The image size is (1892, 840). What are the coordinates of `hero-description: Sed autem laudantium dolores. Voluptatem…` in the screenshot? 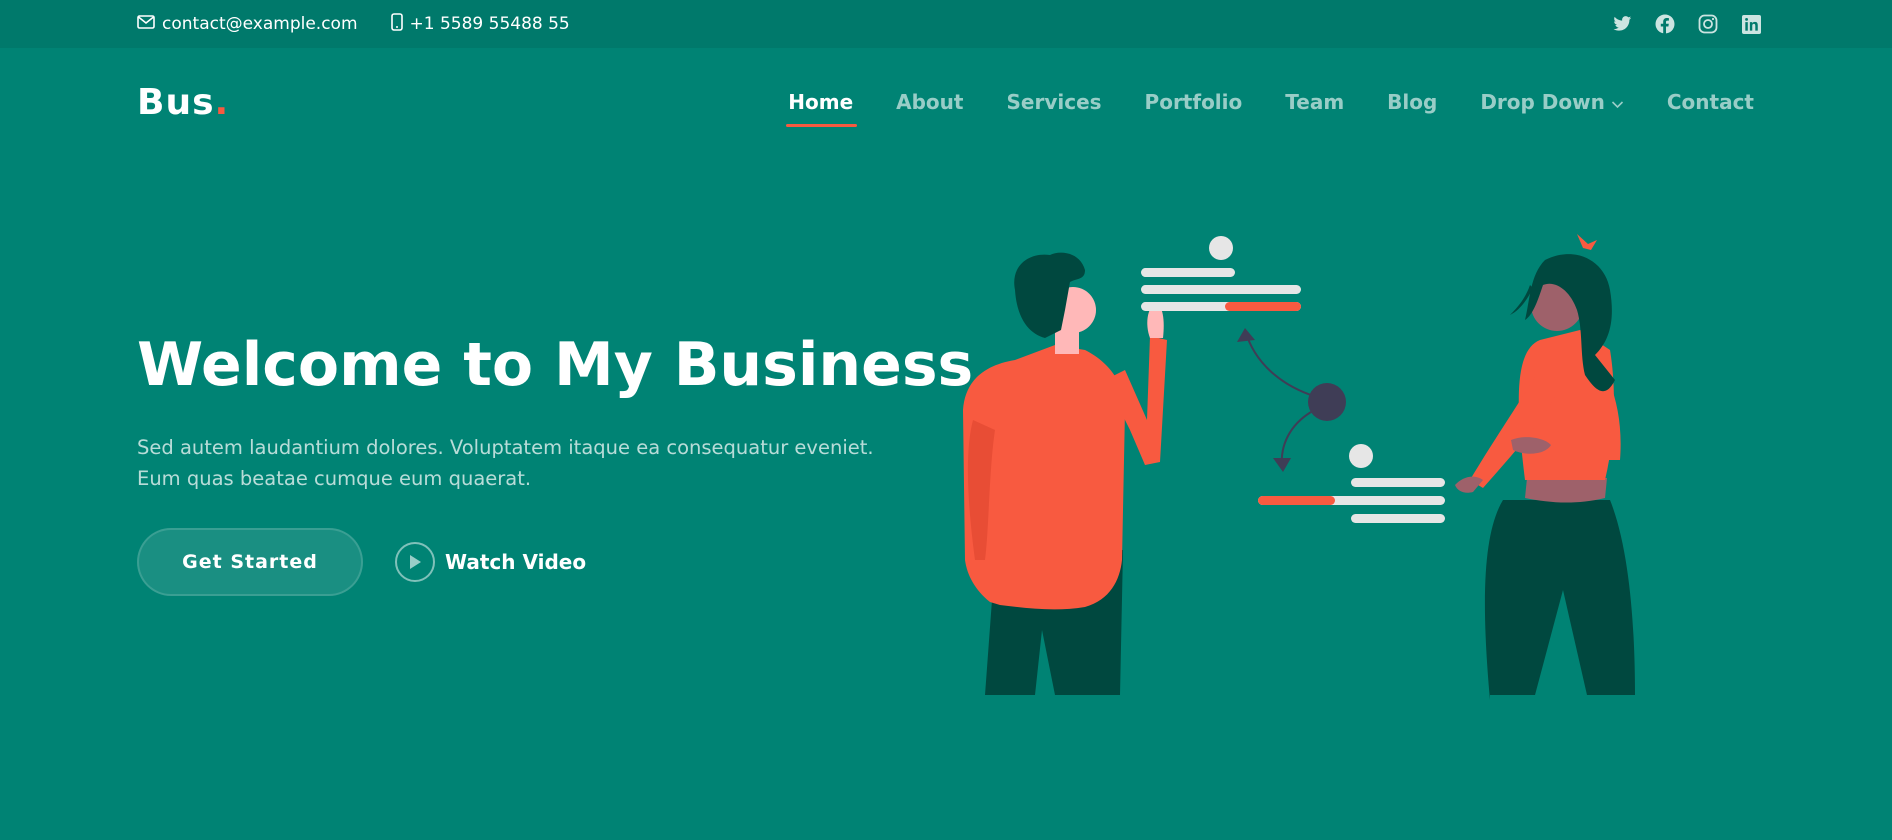 It's located at (505, 463).